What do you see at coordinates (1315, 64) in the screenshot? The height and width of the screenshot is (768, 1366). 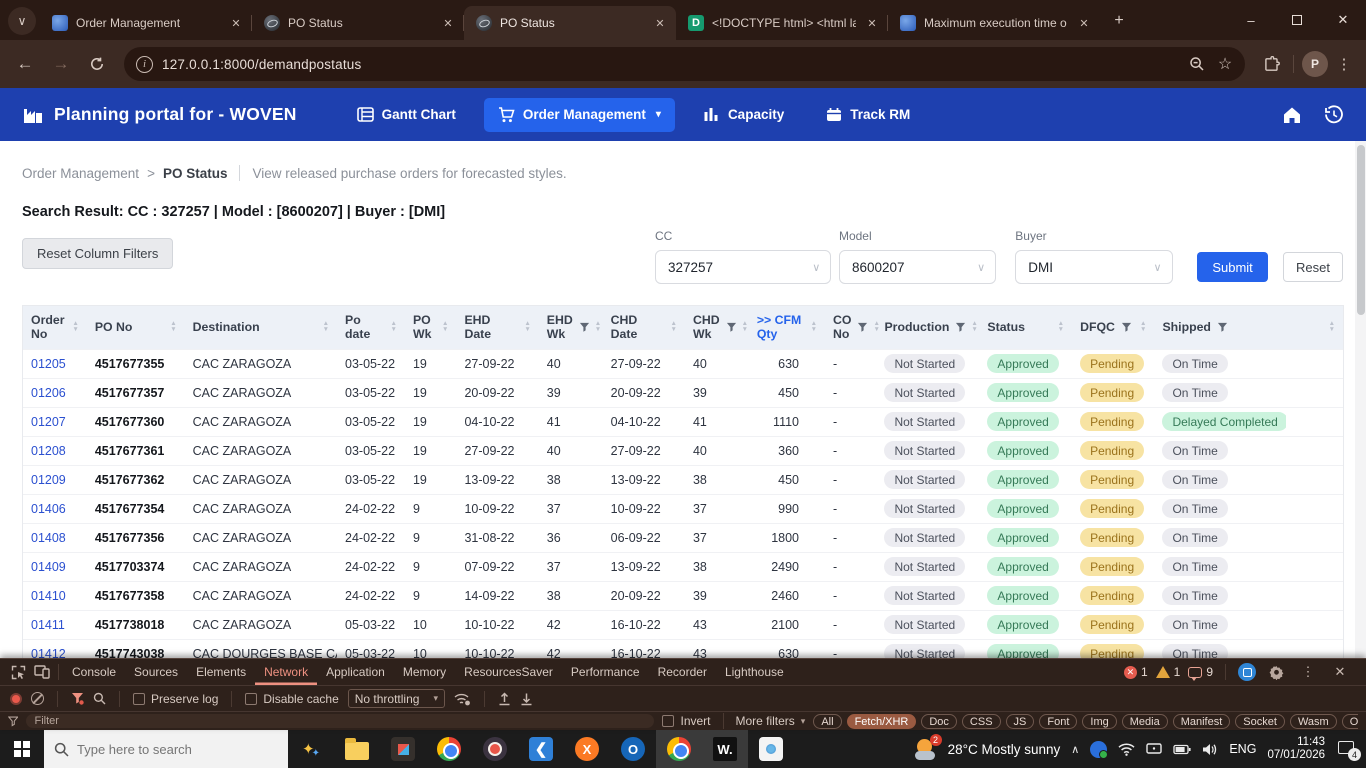 I see `profile-avatar: P` at bounding box center [1315, 64].